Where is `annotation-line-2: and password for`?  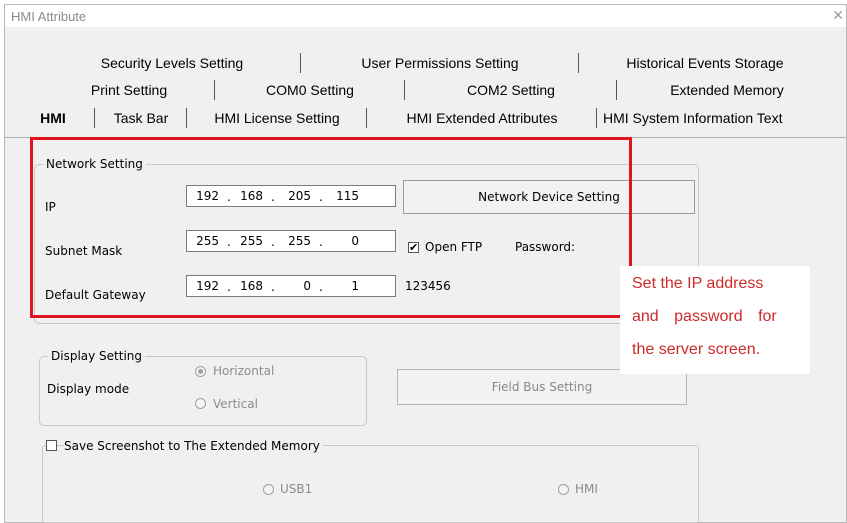
annotation-line-2: and password for is located at coordinates (704, 316).